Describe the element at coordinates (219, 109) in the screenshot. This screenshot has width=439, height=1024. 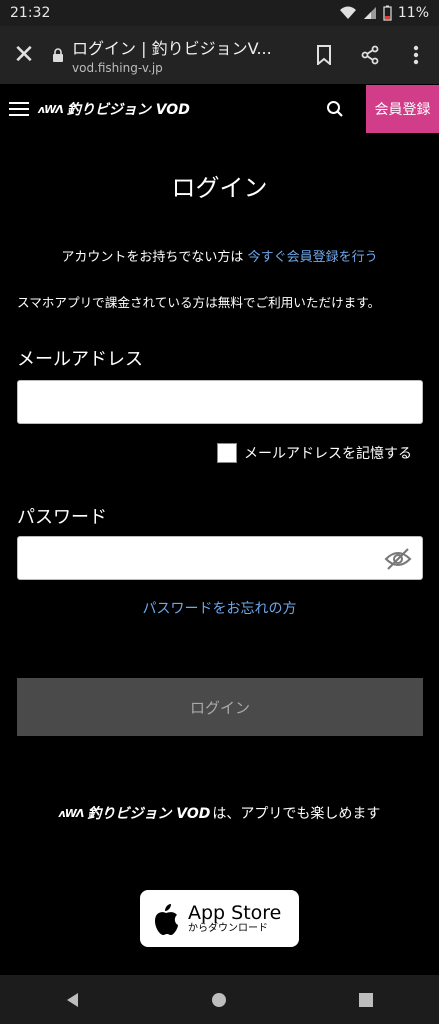
I see `site-header: ʌWΛ 釣りビジョン VOD 会員登録` at that location.